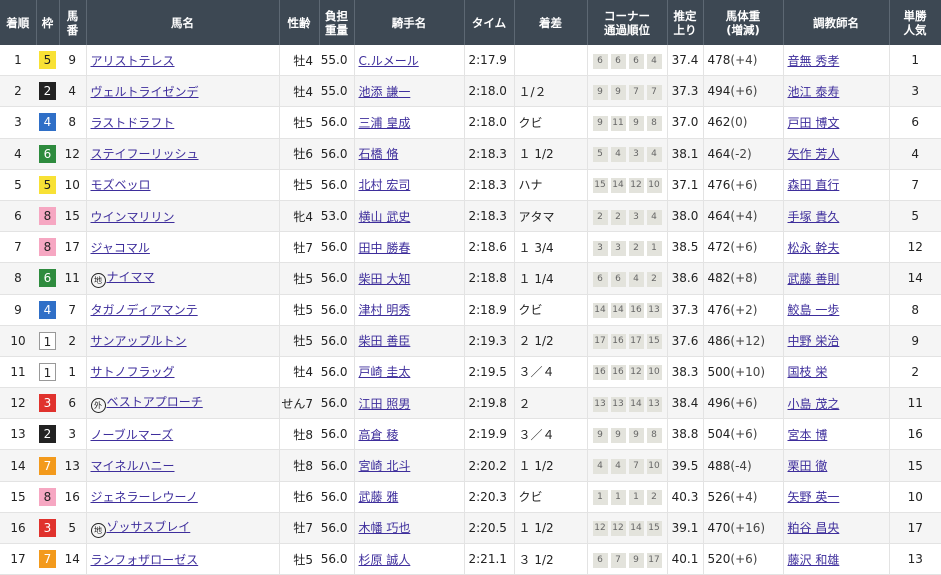  Describe the element at coordinates (914, 434) in the screenshot. I see `popularity-cell: 16` at that location.